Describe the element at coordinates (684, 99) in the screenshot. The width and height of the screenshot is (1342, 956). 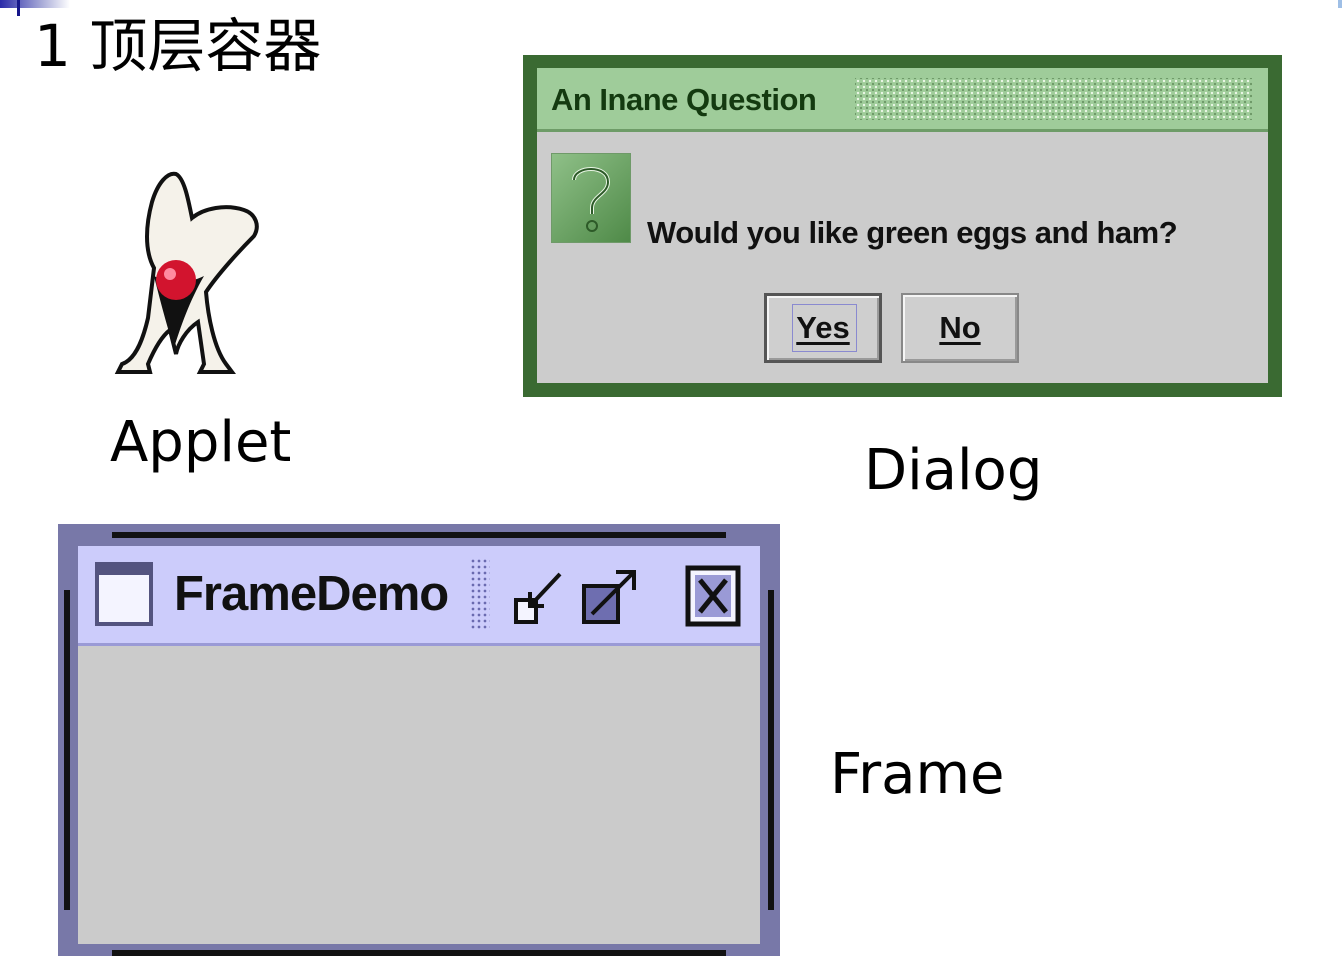
I see `dialog-title: An Inane Question` at that location.